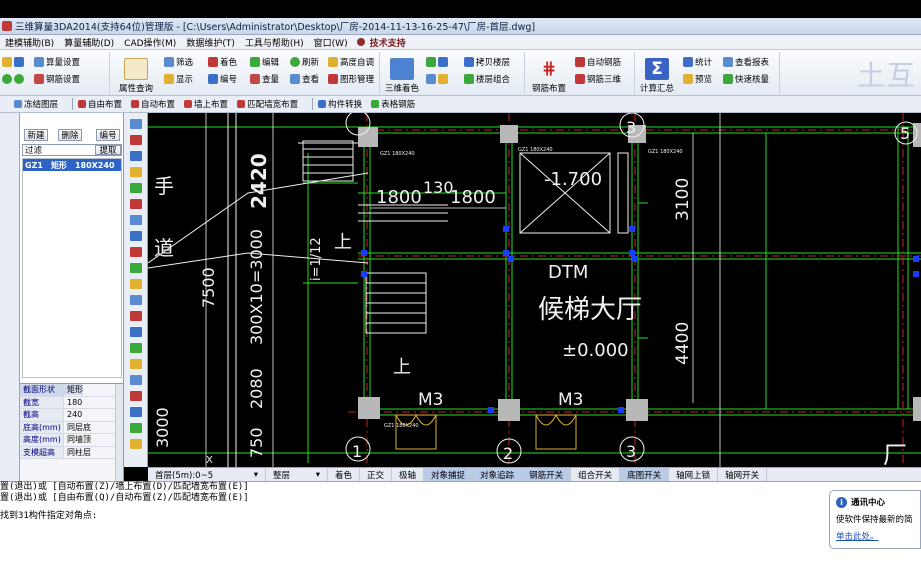 The width and height of the screenshot is (921, 576). Describe the element at coordinates (697, 61) in the screenshot. I see `statistics-button: 统计` at that location.